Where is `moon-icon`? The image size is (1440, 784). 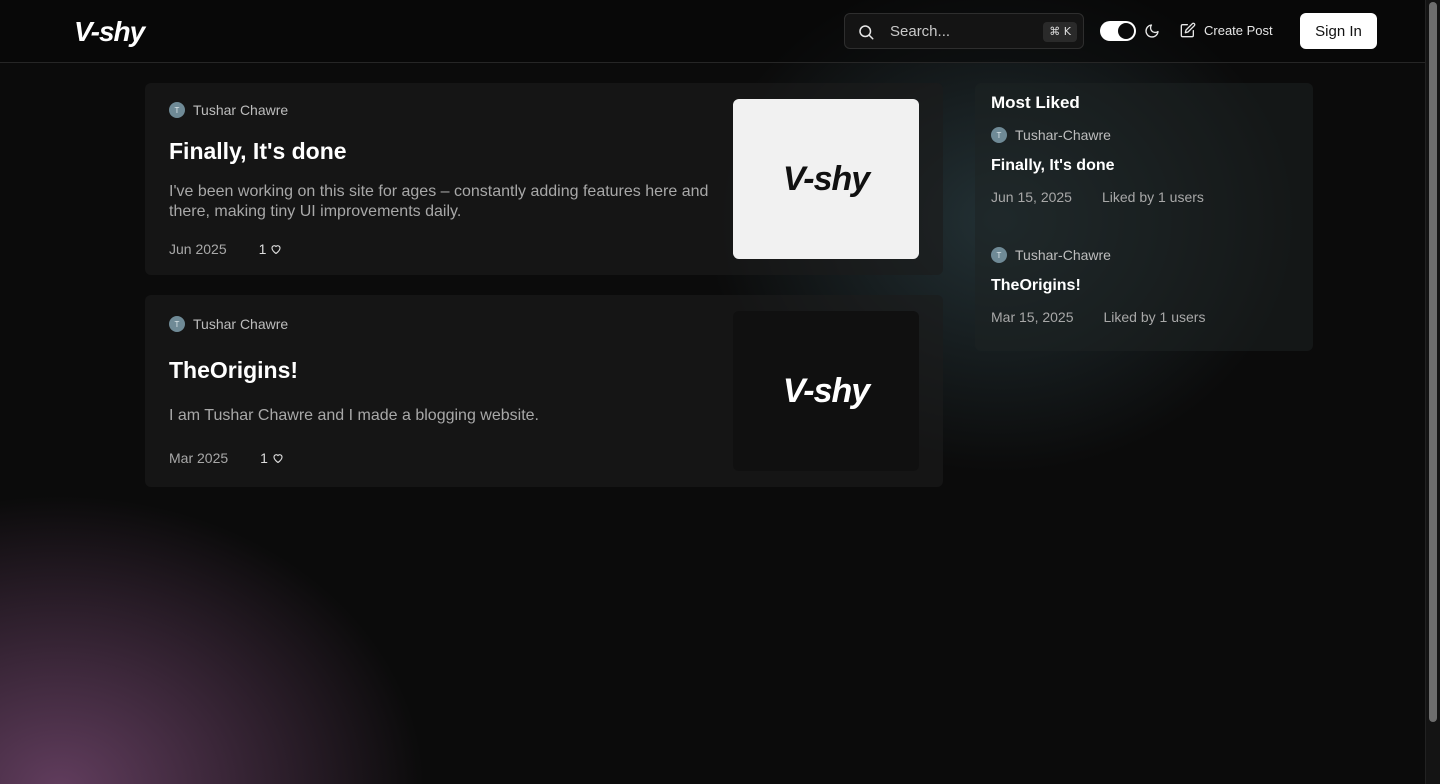 moon-icon is located at coordinates (1152, 31).